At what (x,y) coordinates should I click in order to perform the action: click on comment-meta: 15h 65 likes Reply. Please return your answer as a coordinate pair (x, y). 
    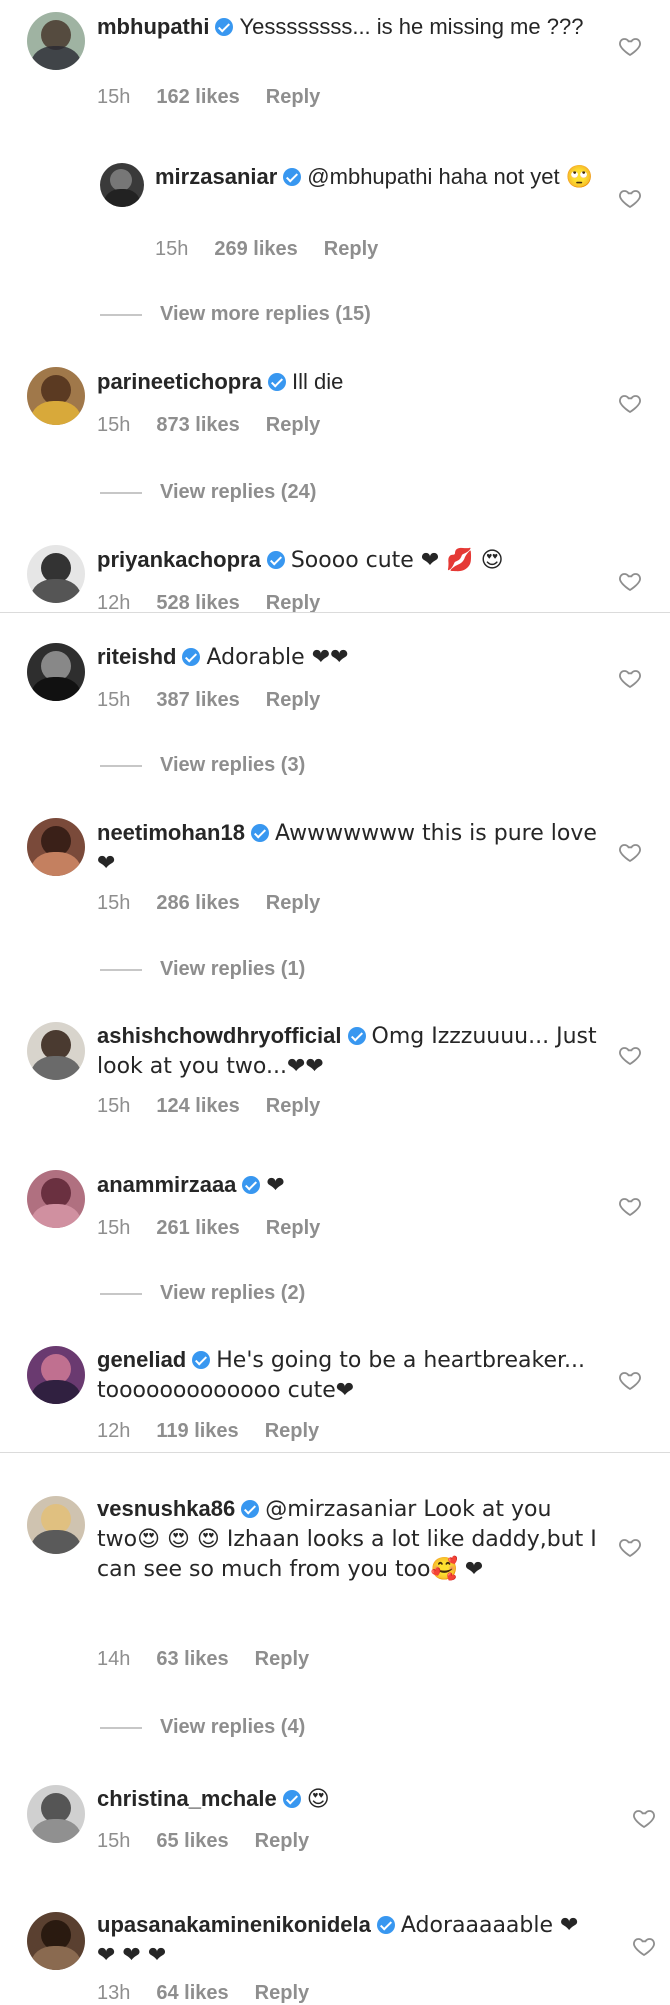
    Looking at the image, I should click on (203, 1841).